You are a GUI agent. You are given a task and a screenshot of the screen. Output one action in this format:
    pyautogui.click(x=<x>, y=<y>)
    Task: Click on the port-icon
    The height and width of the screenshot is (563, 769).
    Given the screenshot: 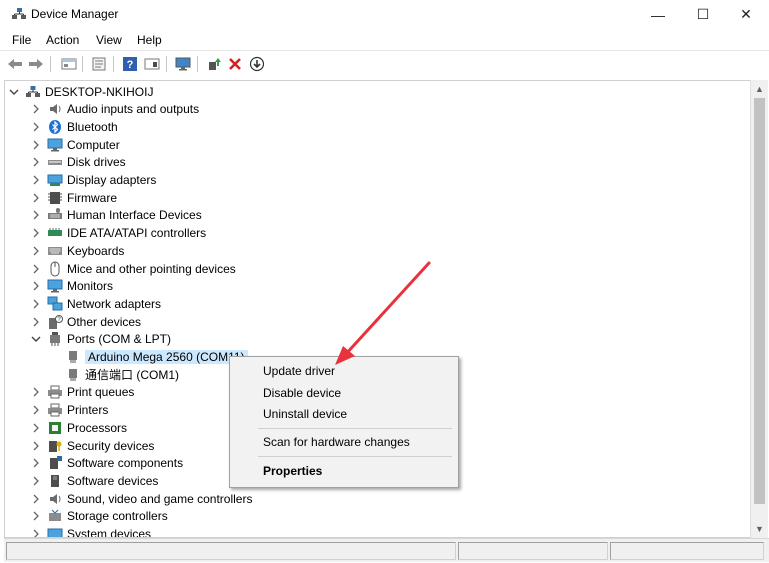 What is the action you would take?
    pyautogui.click(x=55, y=339)
    